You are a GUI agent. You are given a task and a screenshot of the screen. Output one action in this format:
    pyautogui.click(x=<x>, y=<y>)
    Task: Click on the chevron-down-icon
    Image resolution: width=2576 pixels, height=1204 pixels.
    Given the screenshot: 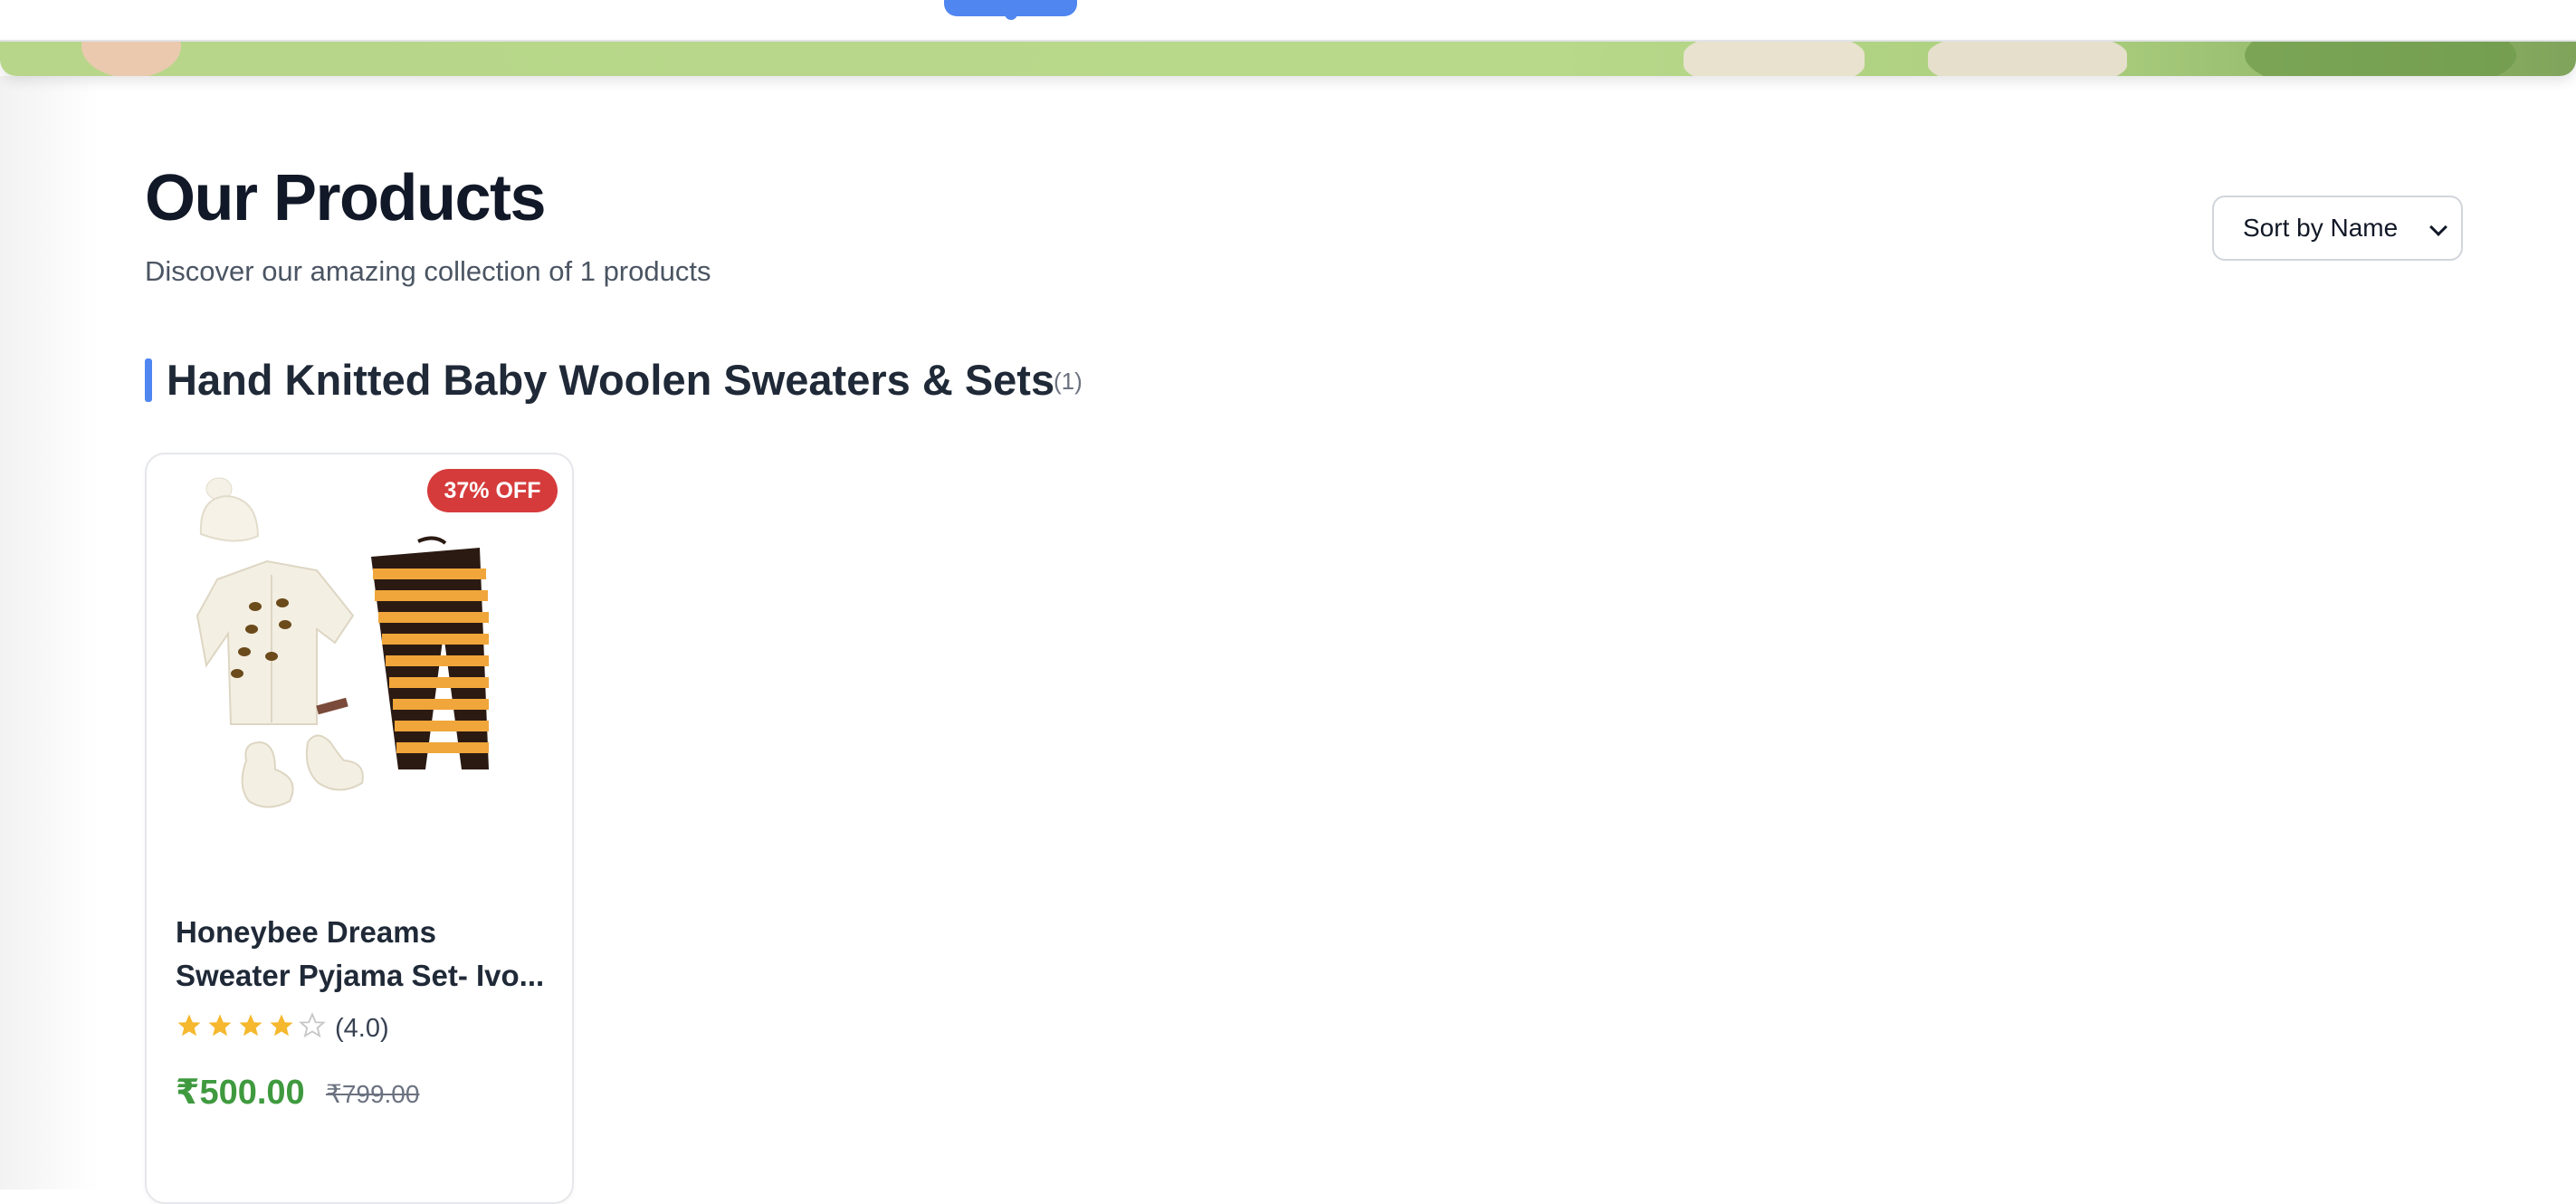 What is the action you would take?
    pyautogui.click(x=2438, y=227)
    